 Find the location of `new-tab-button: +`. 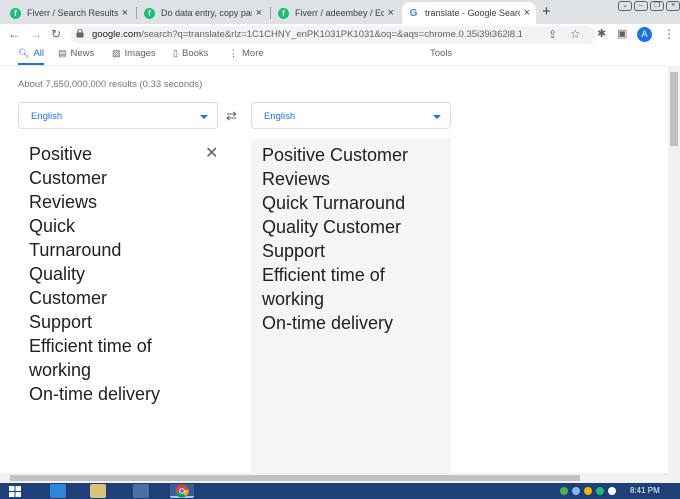

new-tab-button: + is located at coordinates (546, 11).